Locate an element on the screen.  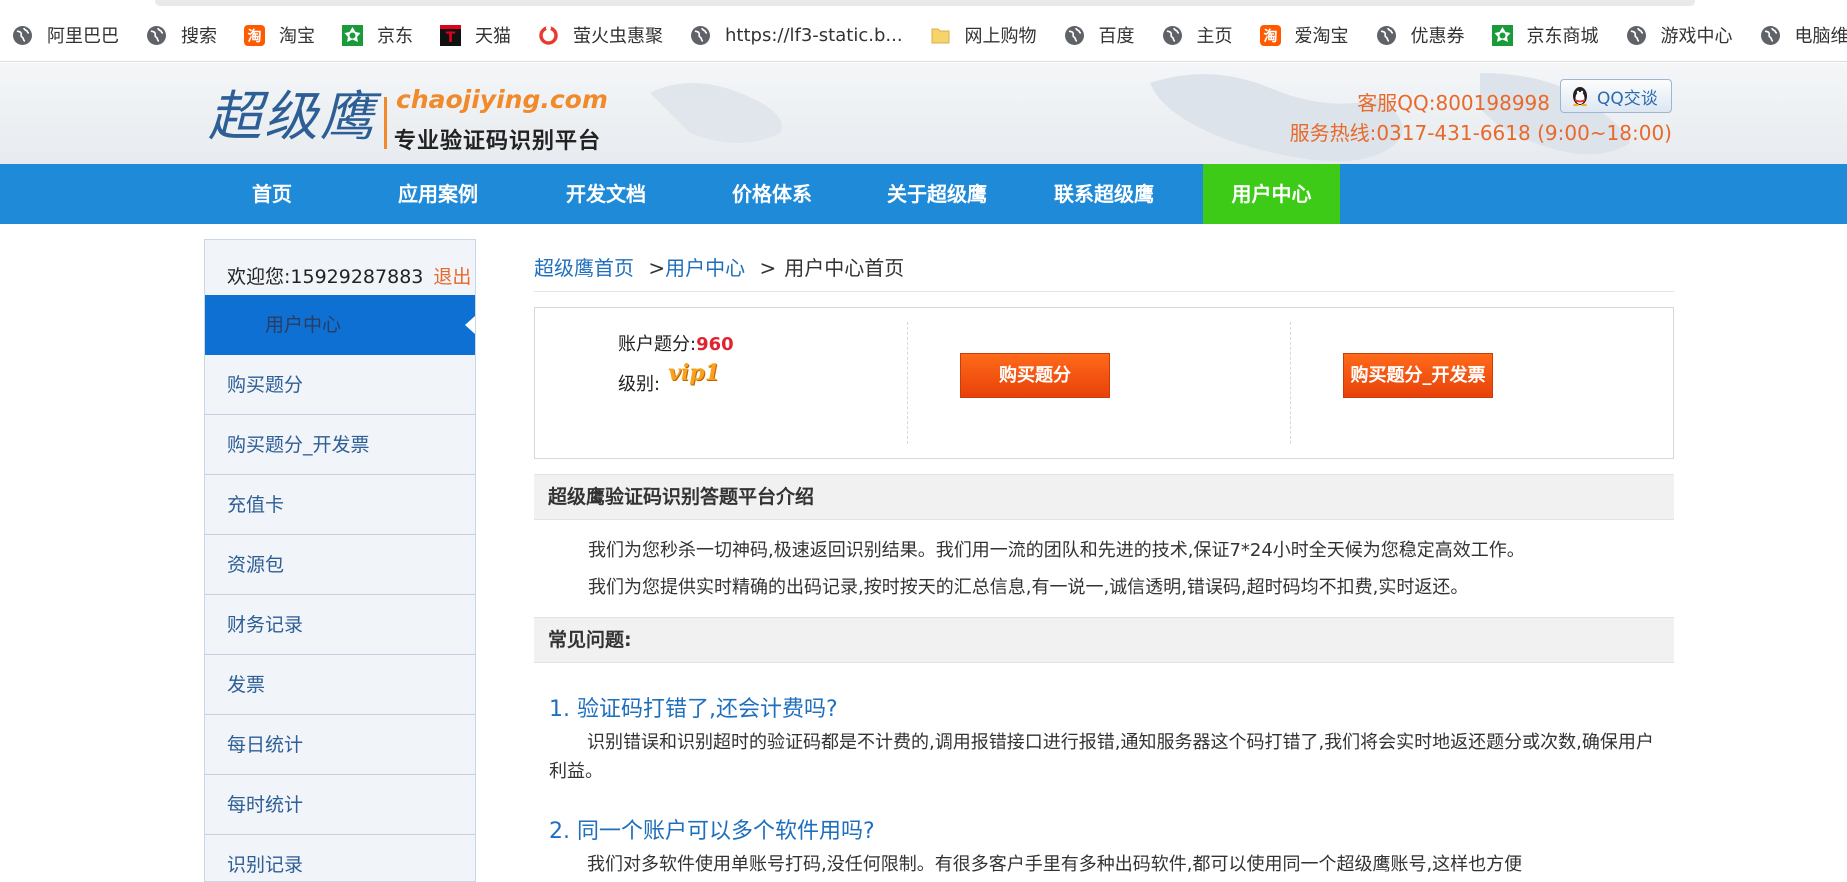
jd-icon is located at coordinates (1502, 35).